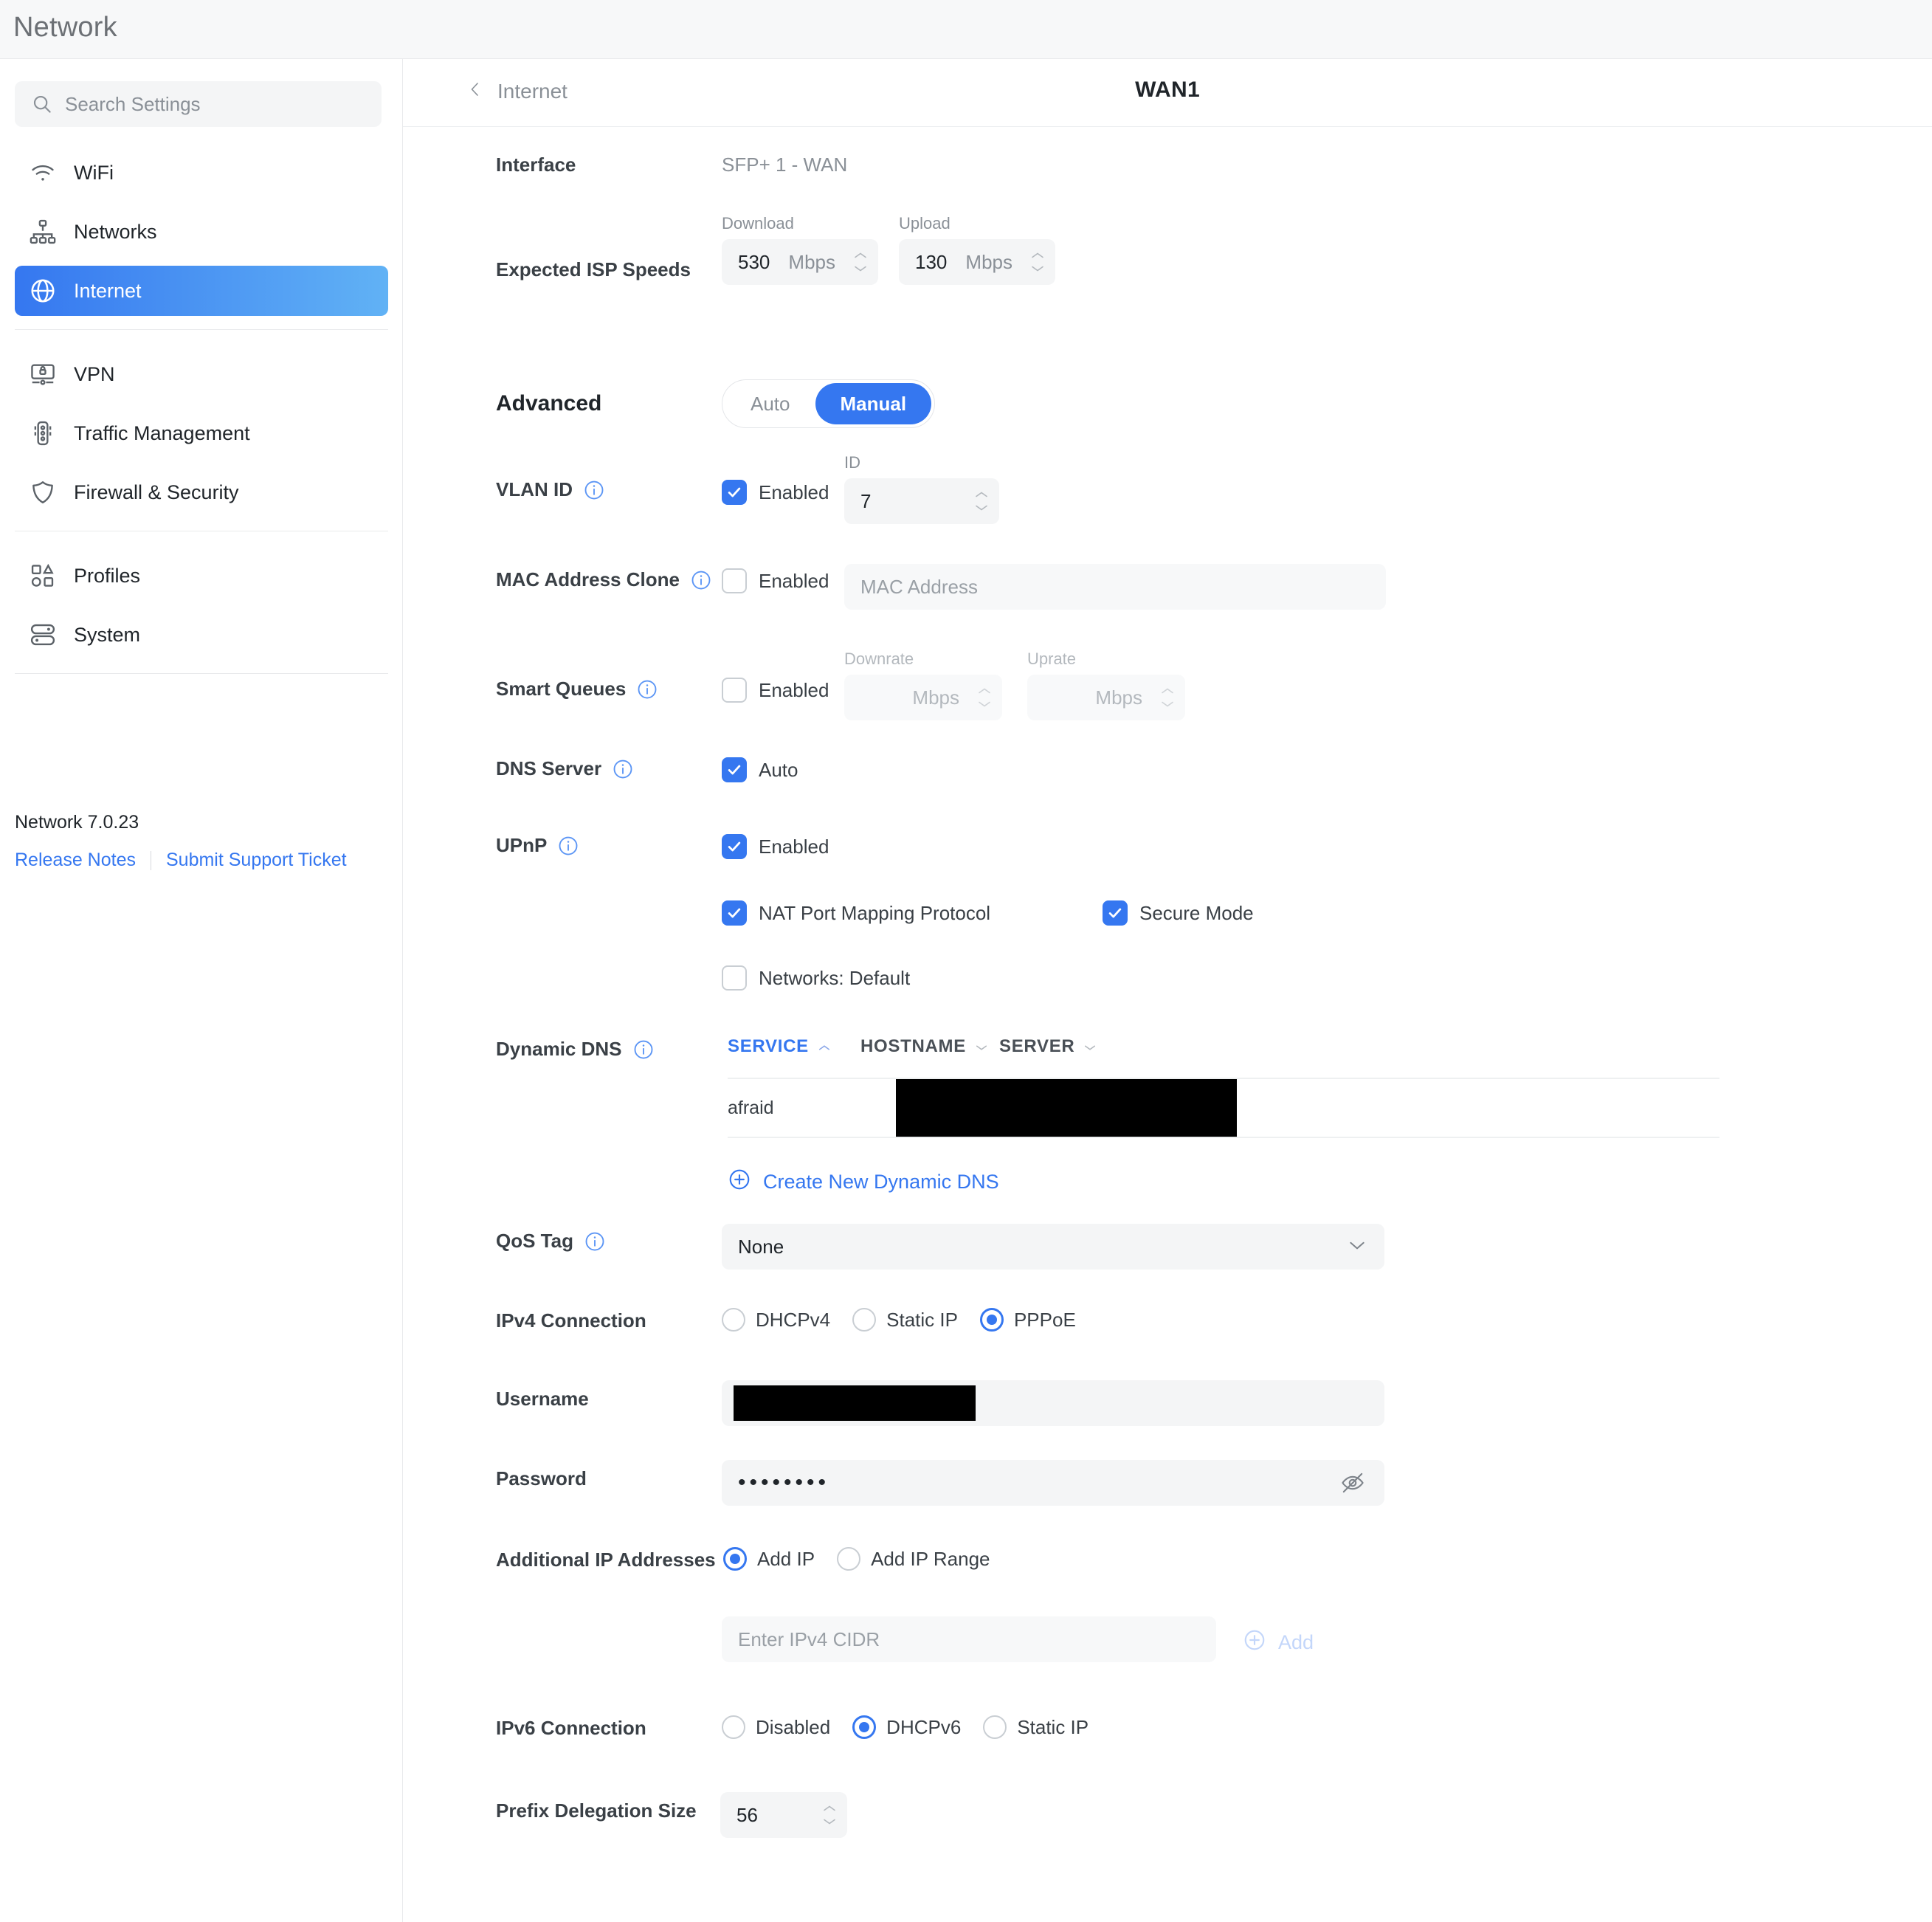 This screenshot has height=1922, width=1932. I want to click on prefix-delegation-input: 56, so click(783, 1815).